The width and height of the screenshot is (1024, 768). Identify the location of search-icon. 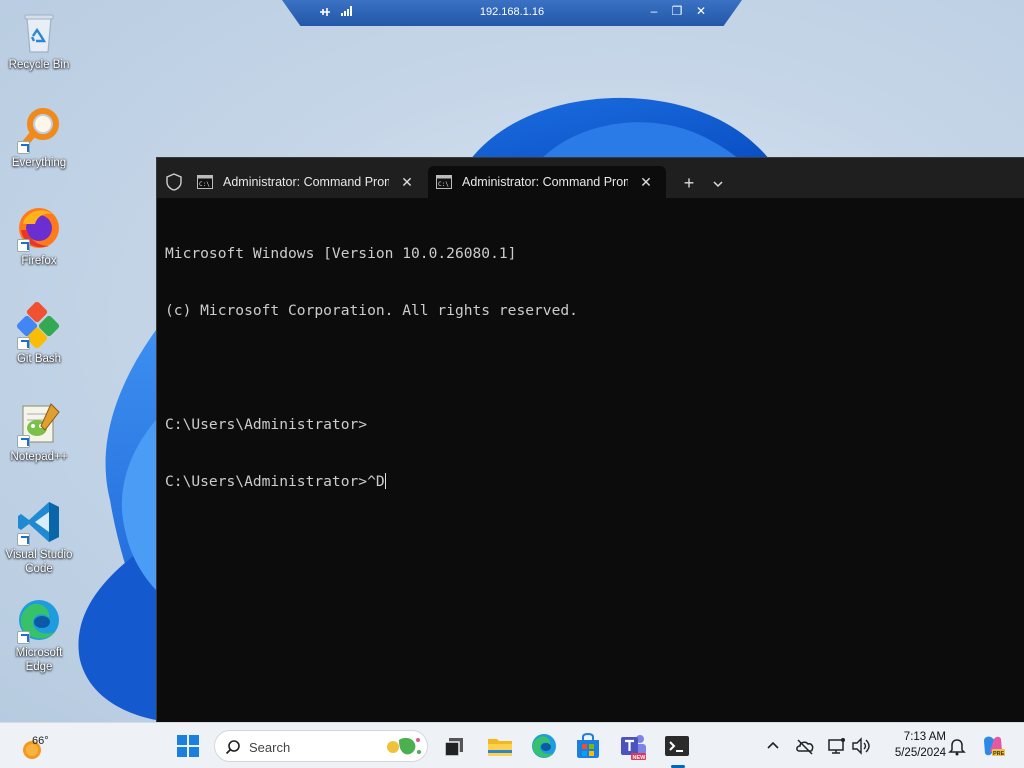
(232, 747).